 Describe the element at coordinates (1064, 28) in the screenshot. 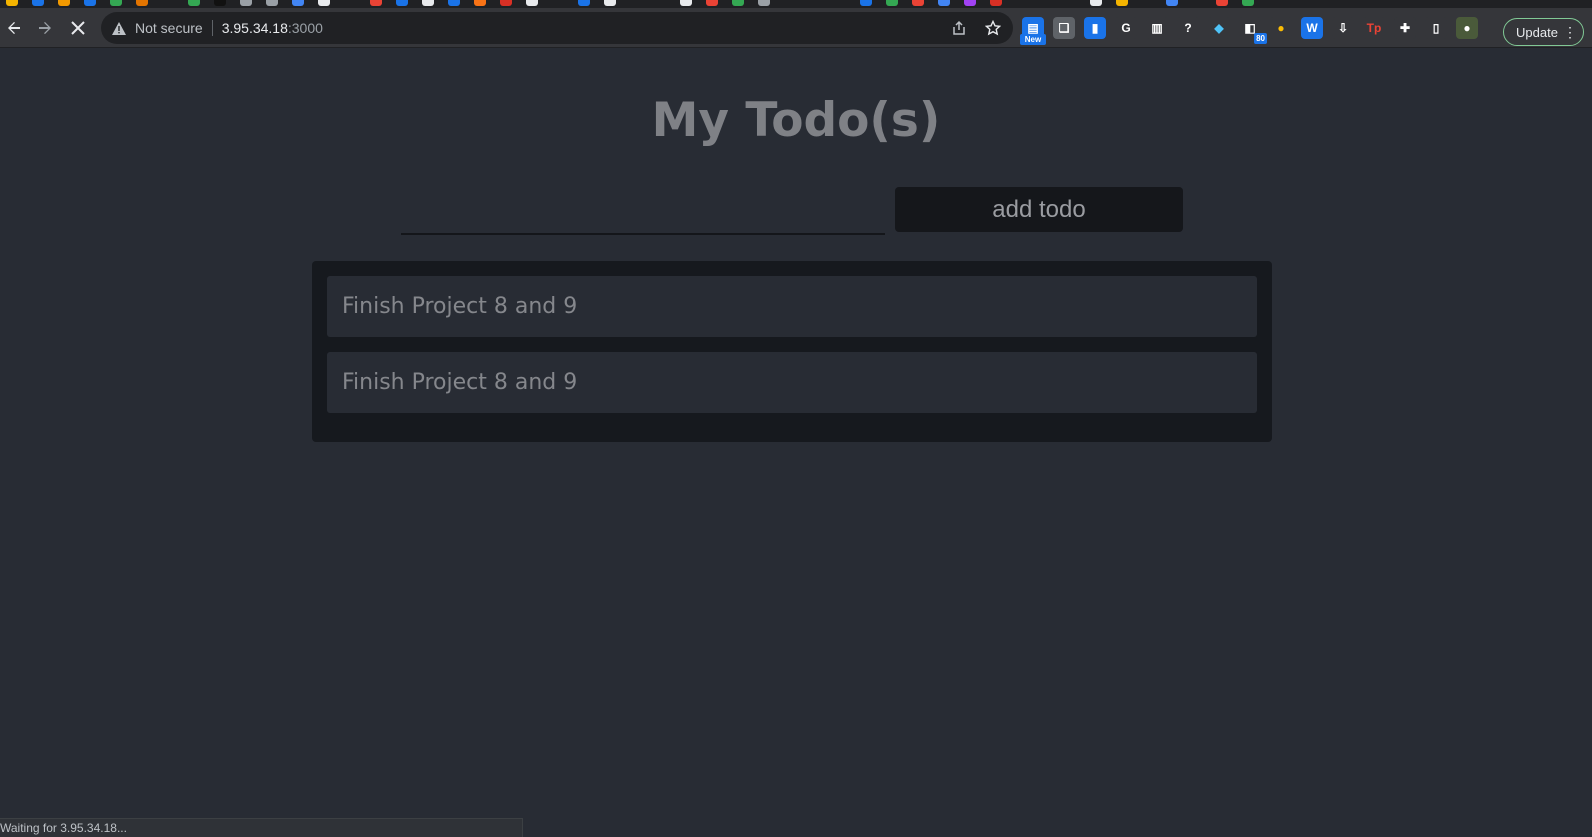

I see `scrolls-extension-icon: ❏` at that location.